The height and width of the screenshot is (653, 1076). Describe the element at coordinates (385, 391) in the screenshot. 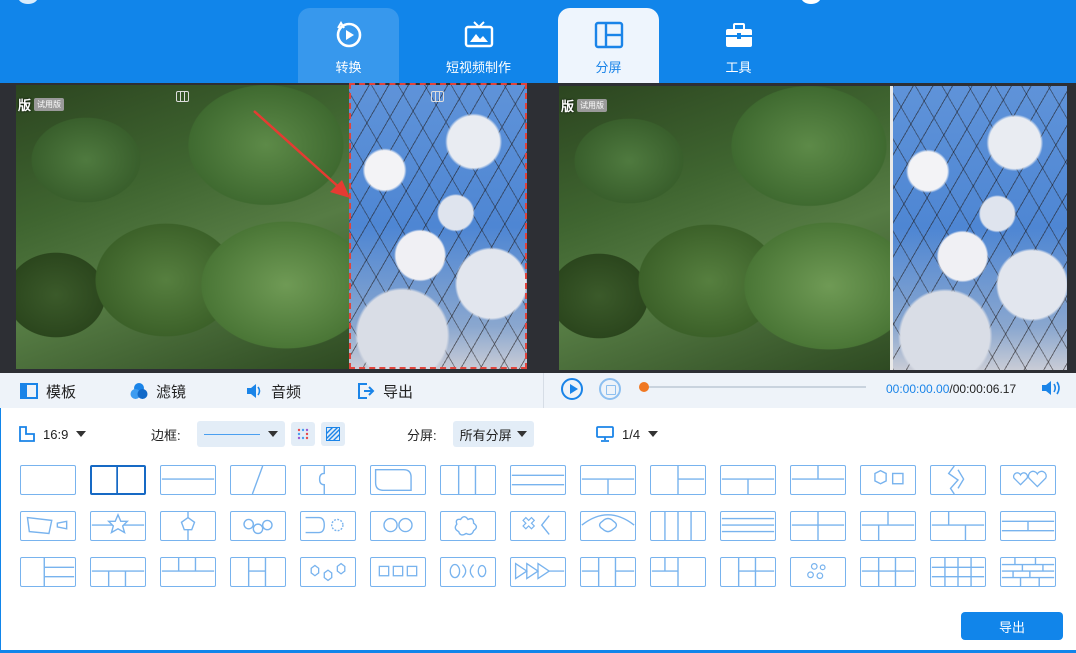

I see `export-tool: 导出` at that location.